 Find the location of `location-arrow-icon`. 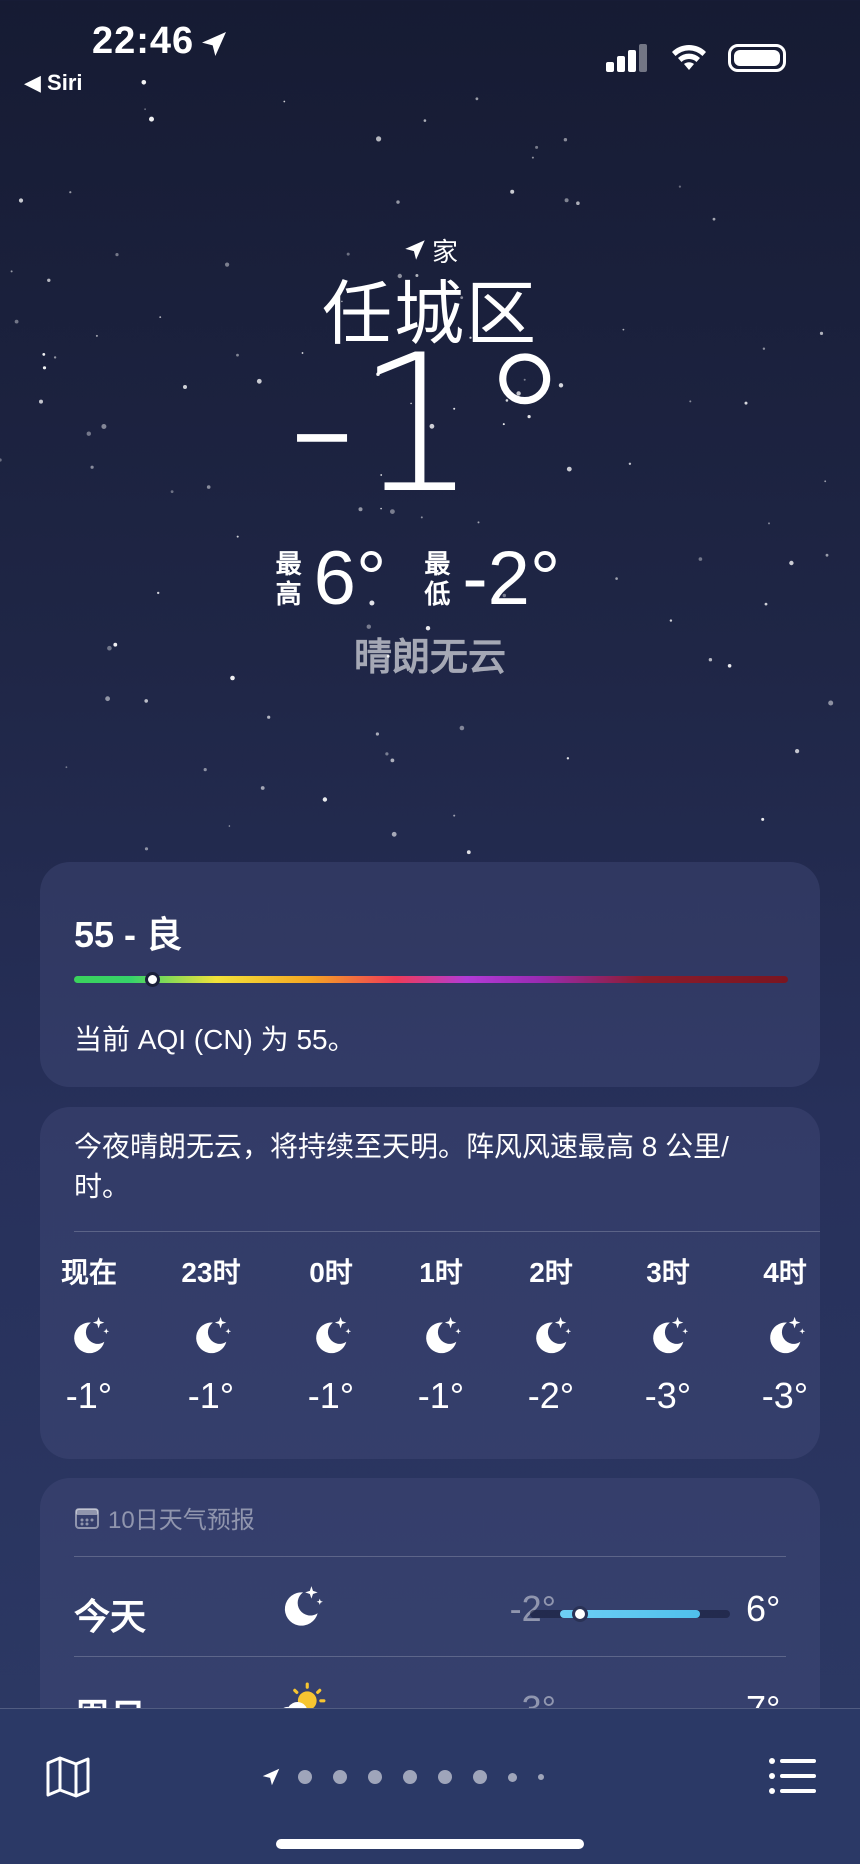

location-arrow-icon is located at coordinates (214, 44).